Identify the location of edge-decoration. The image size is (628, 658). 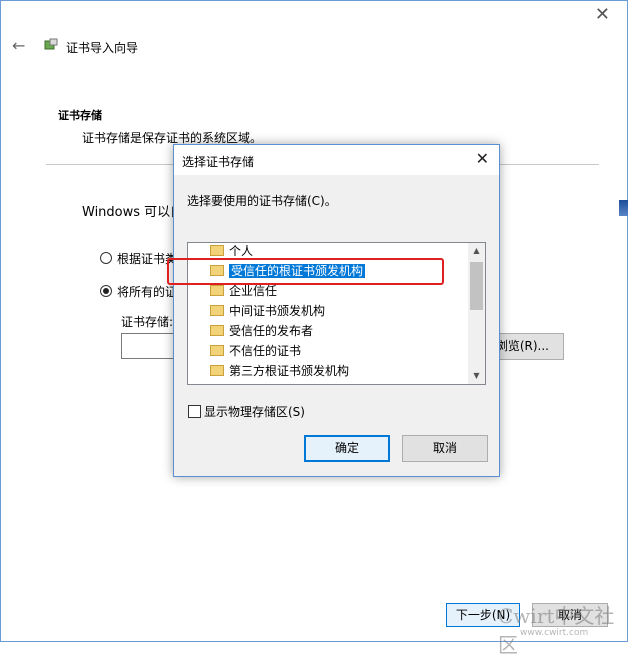
(623, 208).